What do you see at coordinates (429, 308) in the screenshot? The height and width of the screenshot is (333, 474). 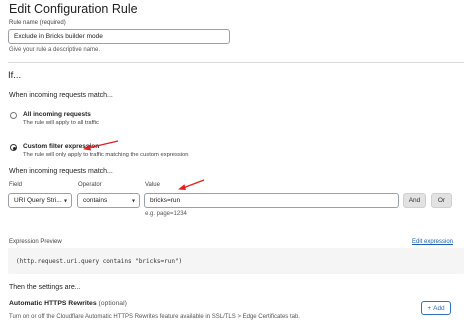 I see `plus-icon: +` at bounding box center [429, 308].